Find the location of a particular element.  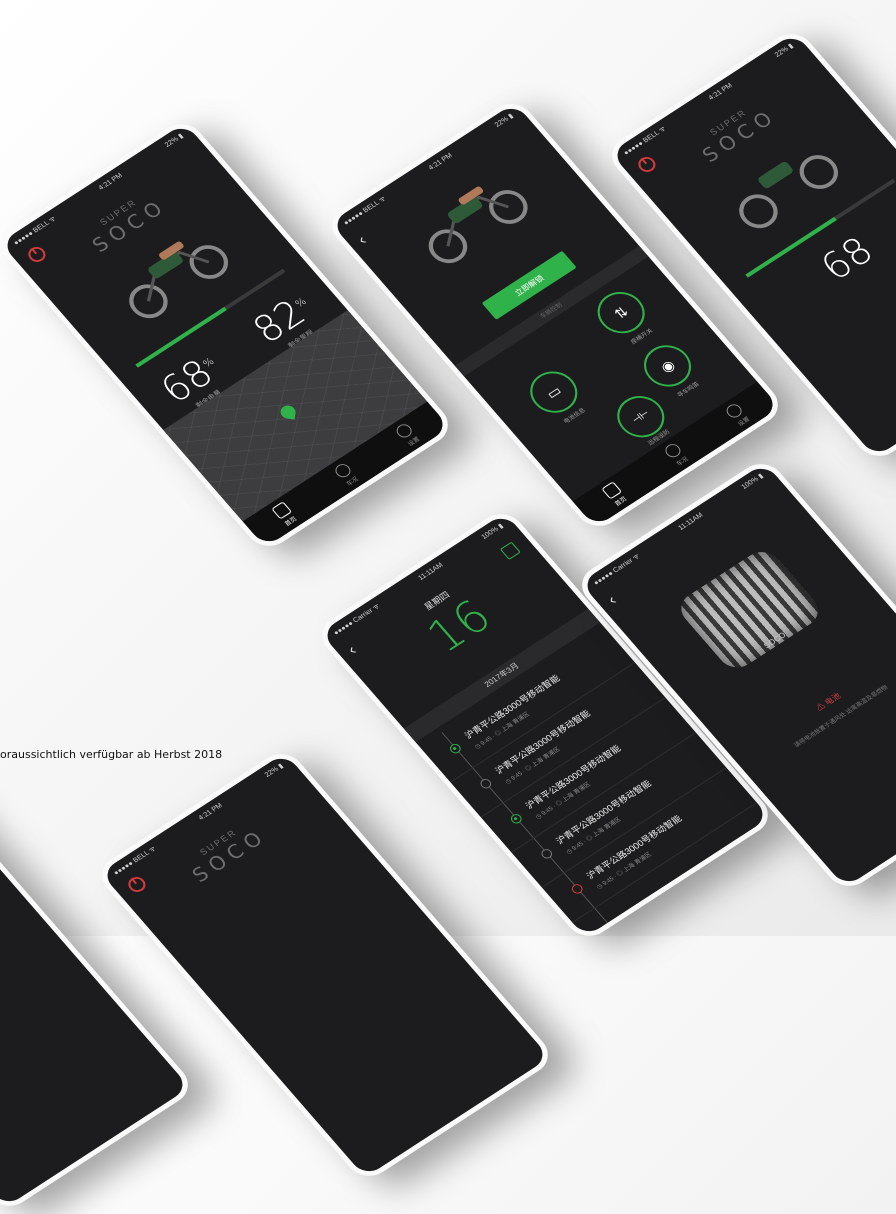

plug-icon: ⊣⊢ is located at coordinates (640, 416).